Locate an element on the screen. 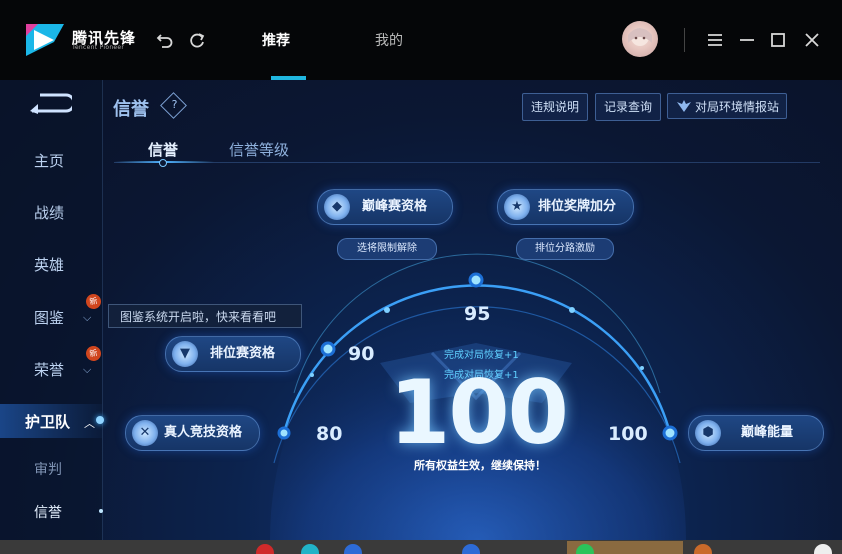  sidebar-item-judge: 审判 is located at coordinates (50, 469).